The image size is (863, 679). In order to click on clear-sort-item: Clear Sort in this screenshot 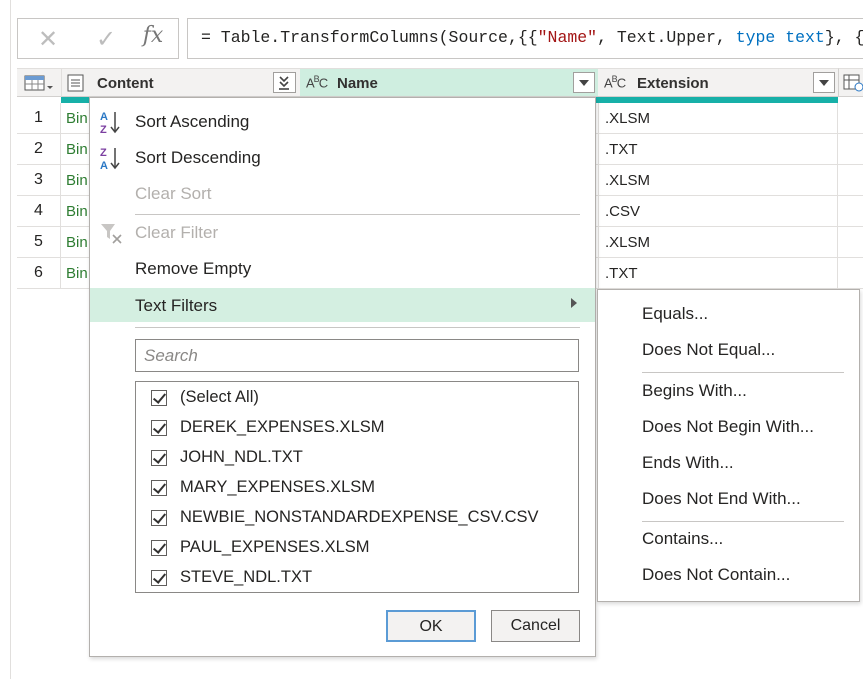, I will do `click(342, 193)`.